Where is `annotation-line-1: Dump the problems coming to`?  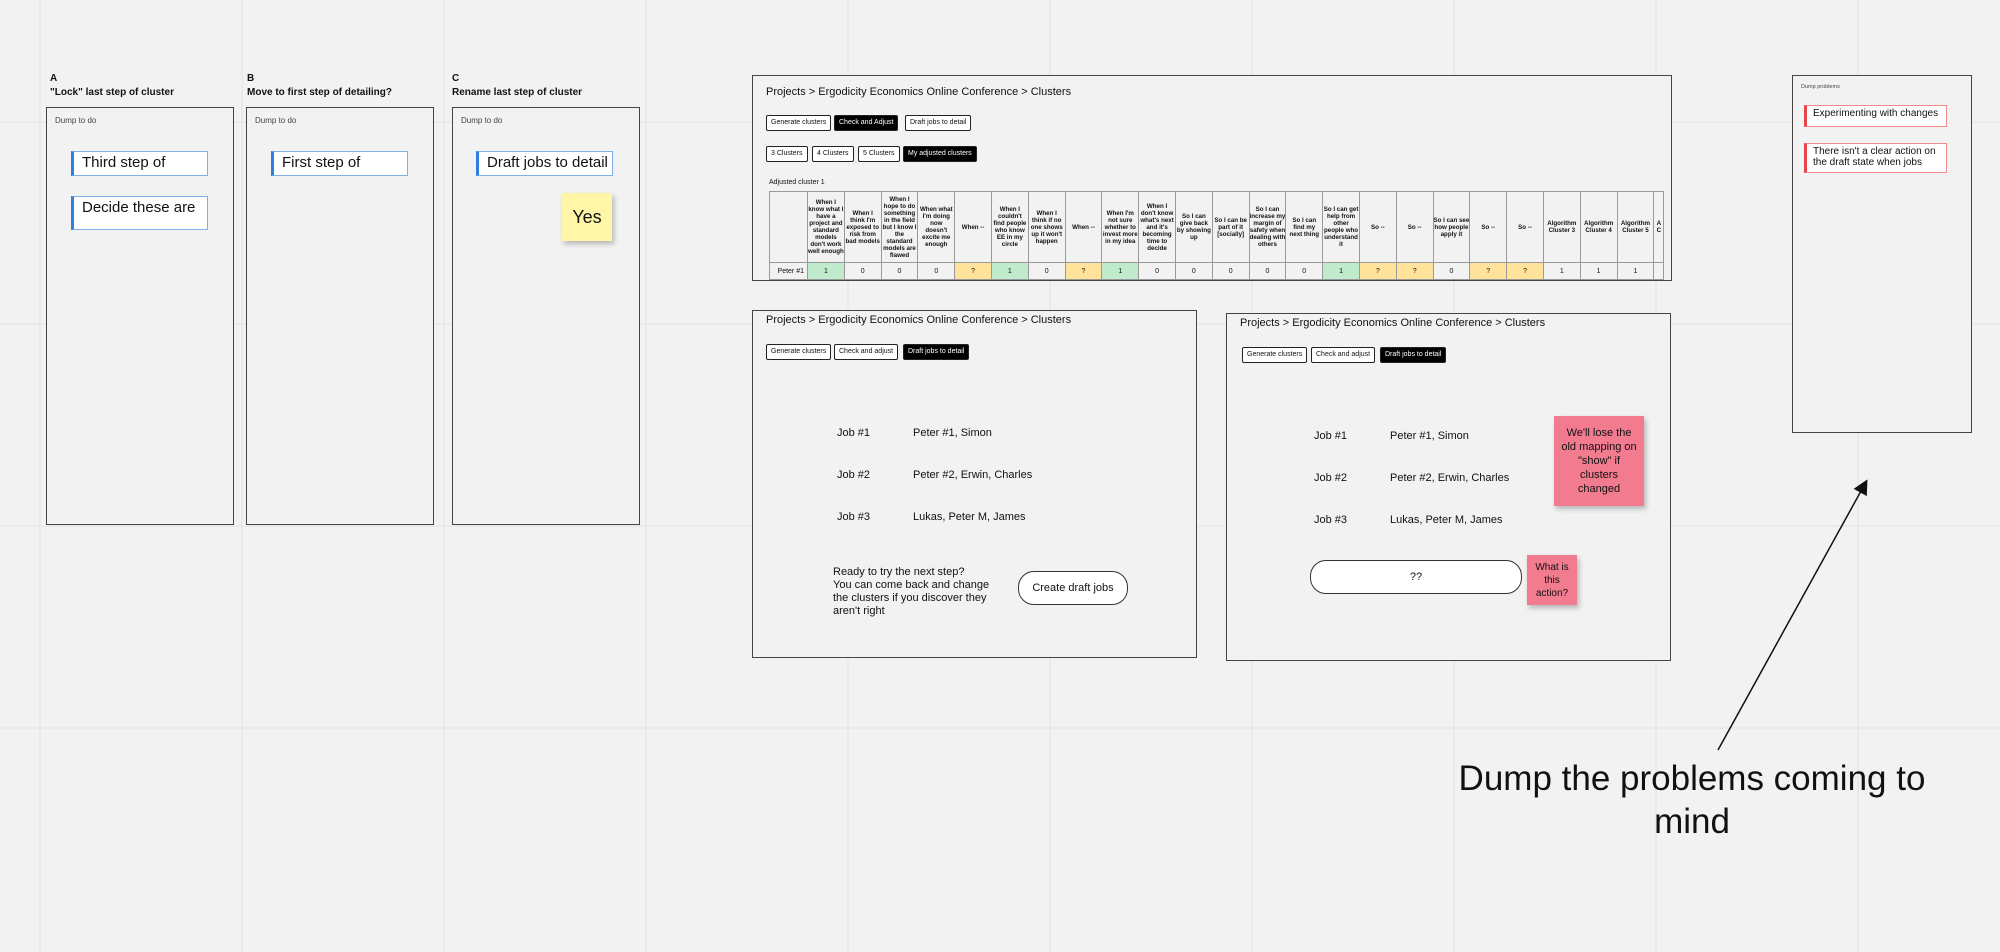
annotation-line-1: Dump the problems coming to is located at coordinates (1692, 778).